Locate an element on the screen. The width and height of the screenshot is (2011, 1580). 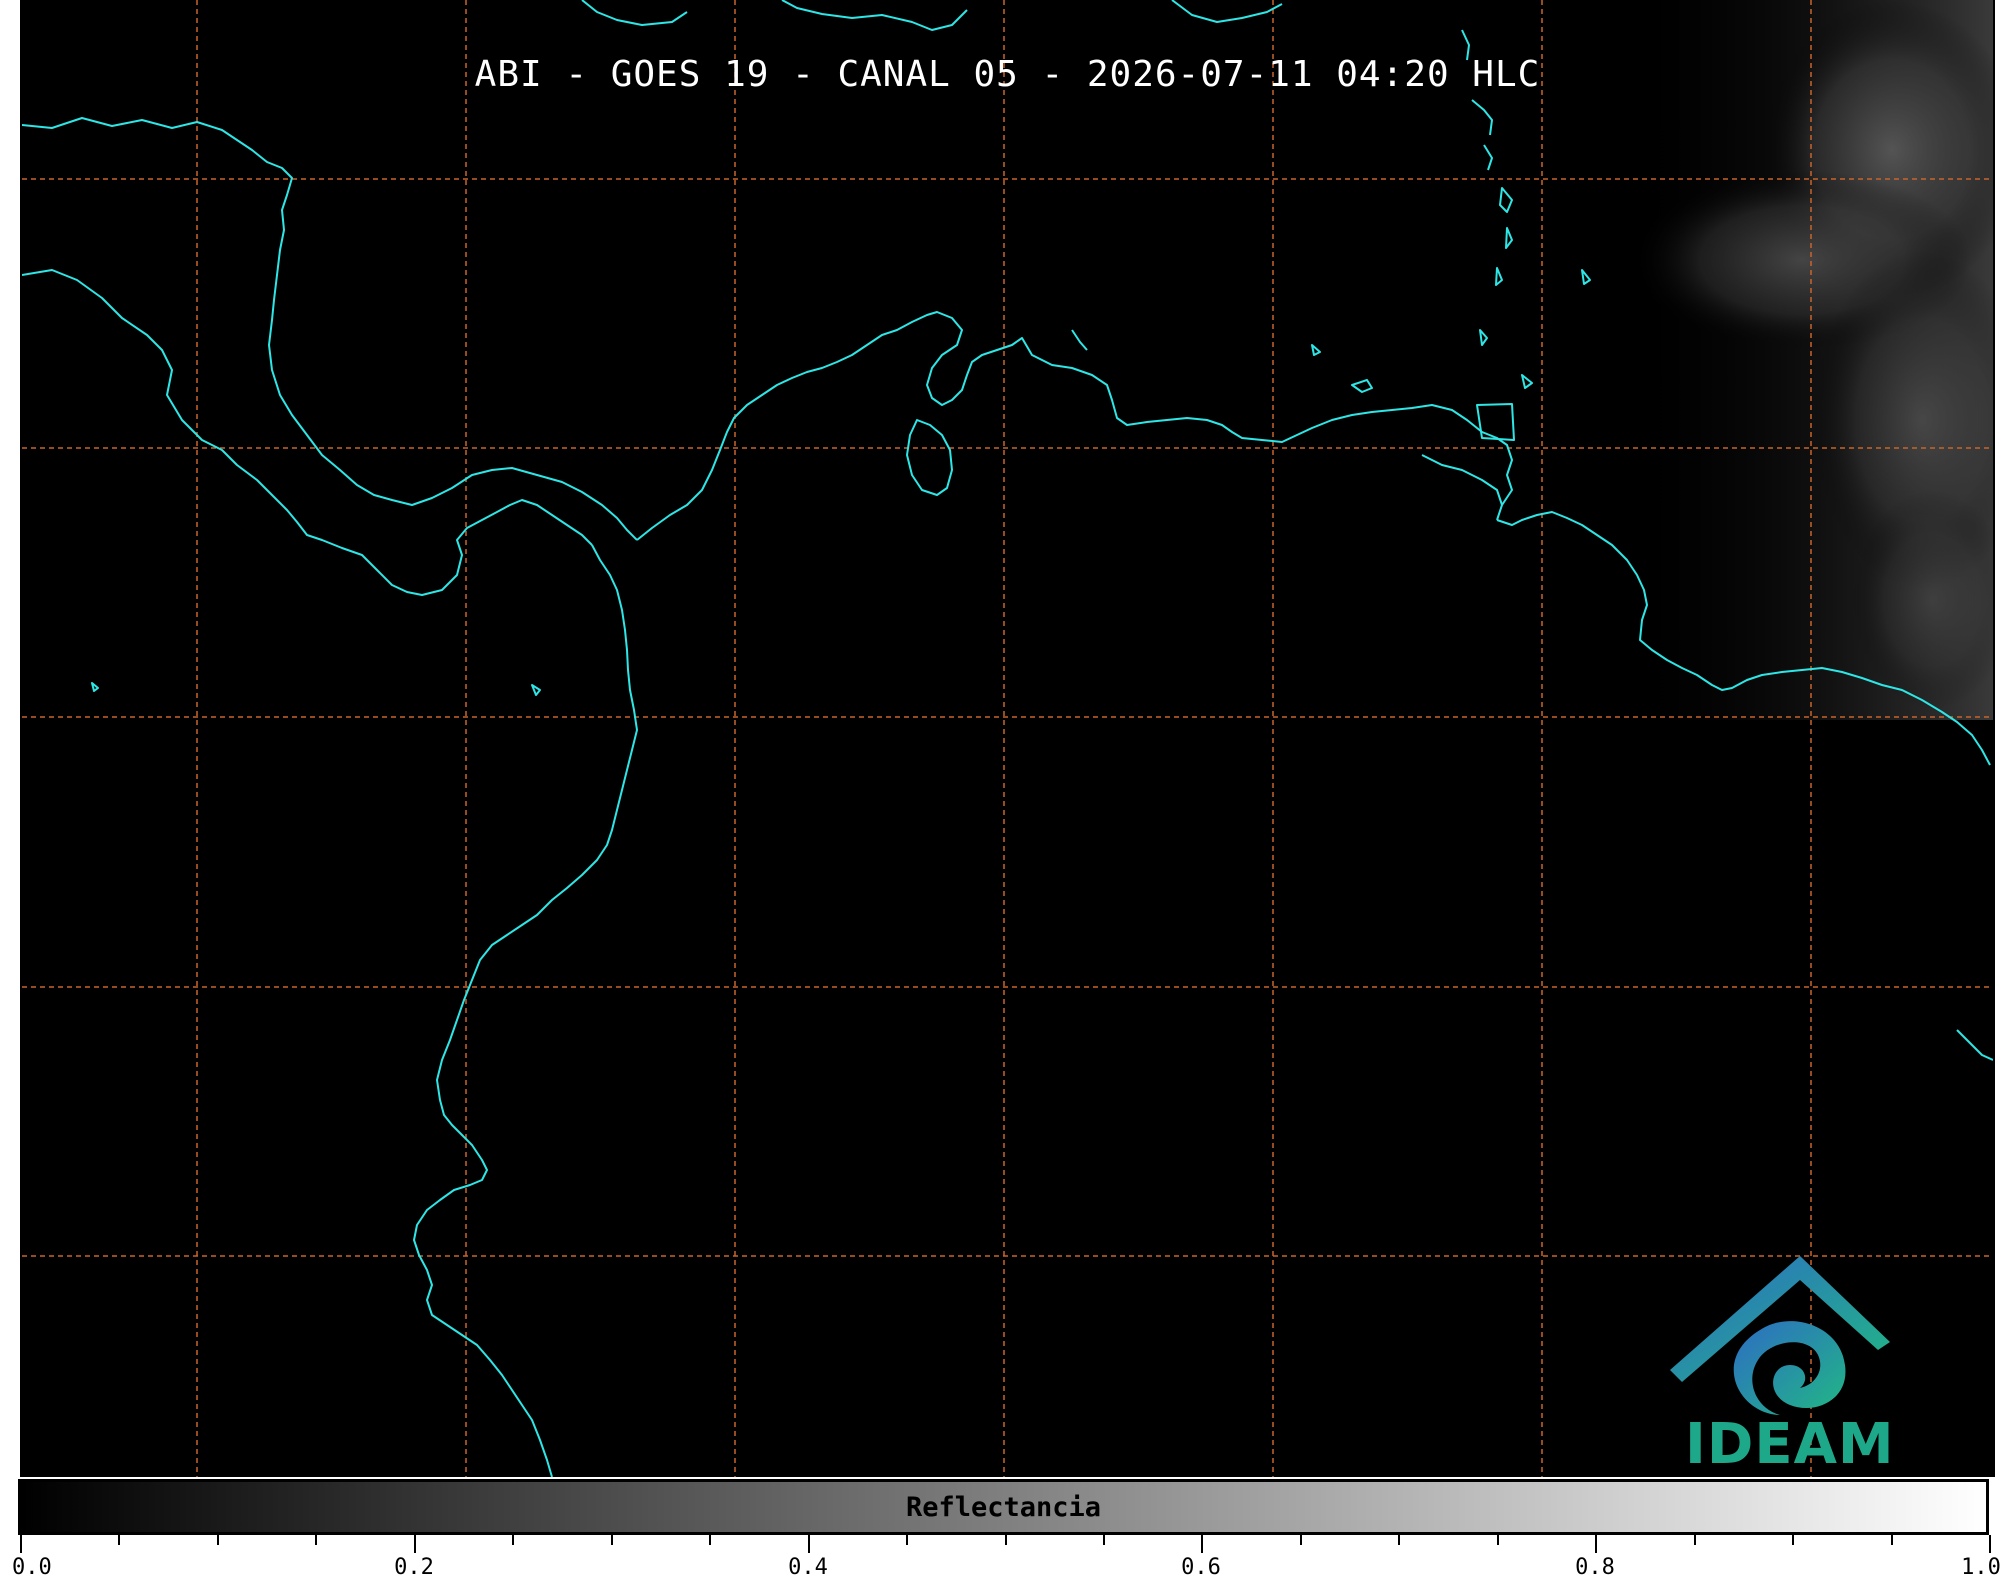
colorbar-label: Reflectancia is located at coordinates (1003, 1507).